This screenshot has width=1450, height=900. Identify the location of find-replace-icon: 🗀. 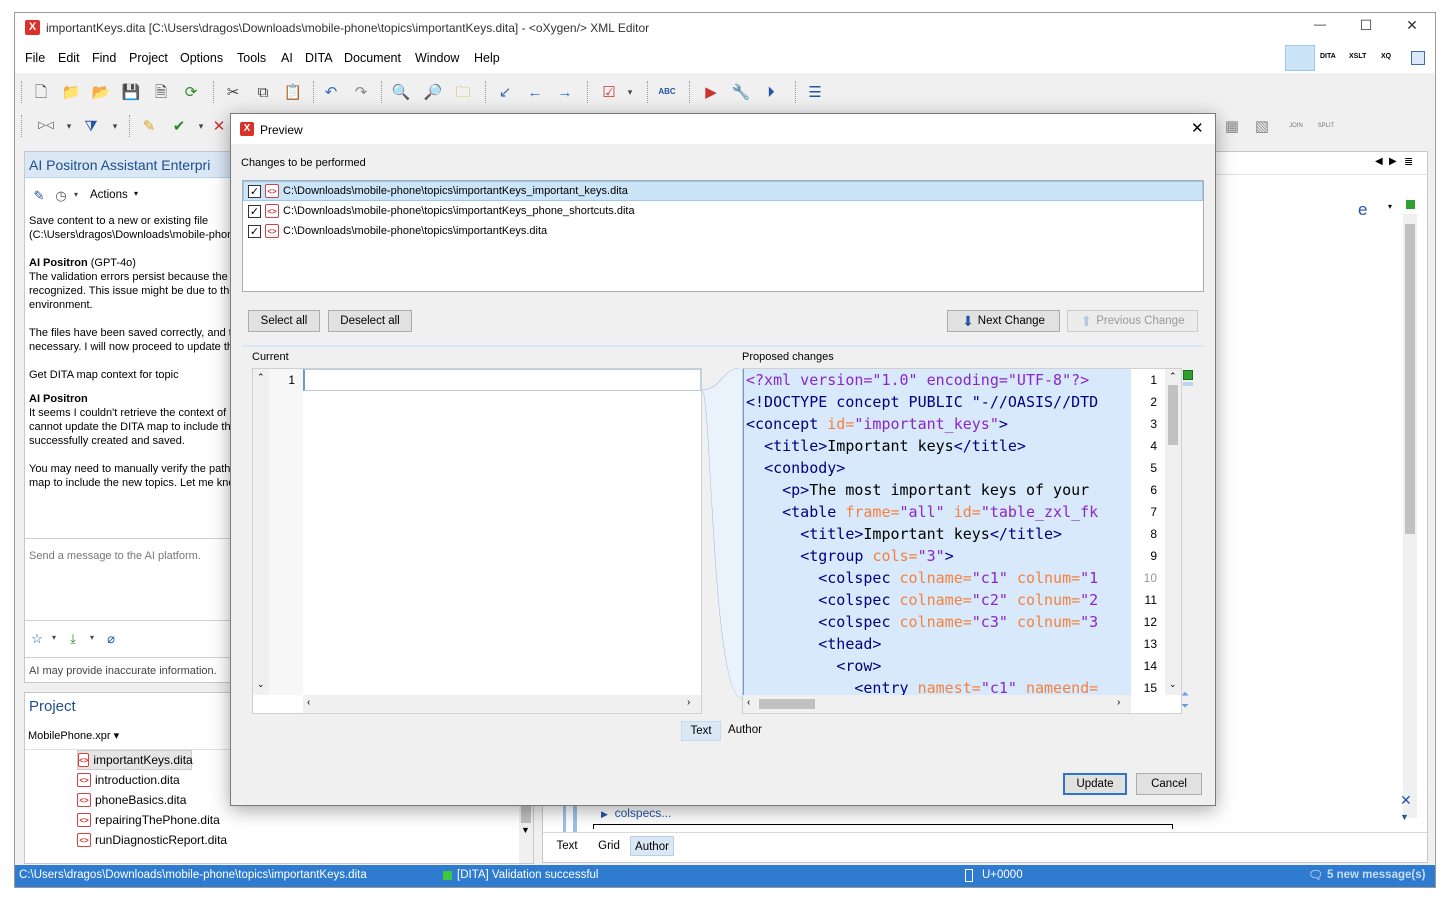
(463, 92).